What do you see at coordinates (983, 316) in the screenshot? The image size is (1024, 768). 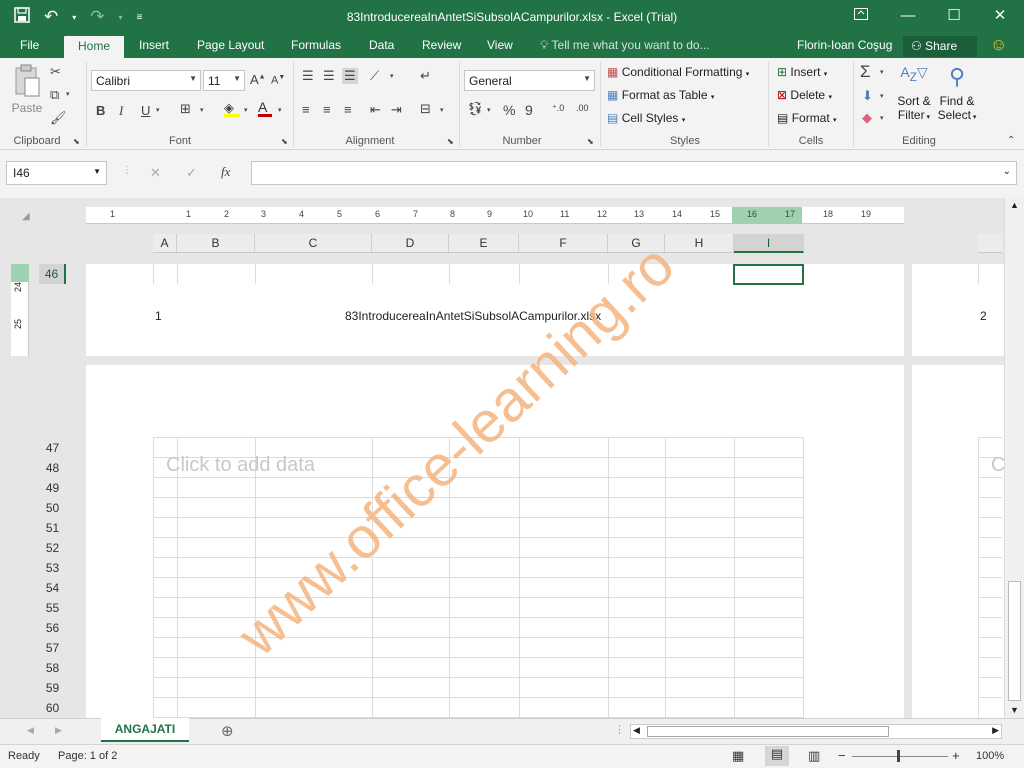 I see `footer-page-number: 2` at bounding box center [983, 316].